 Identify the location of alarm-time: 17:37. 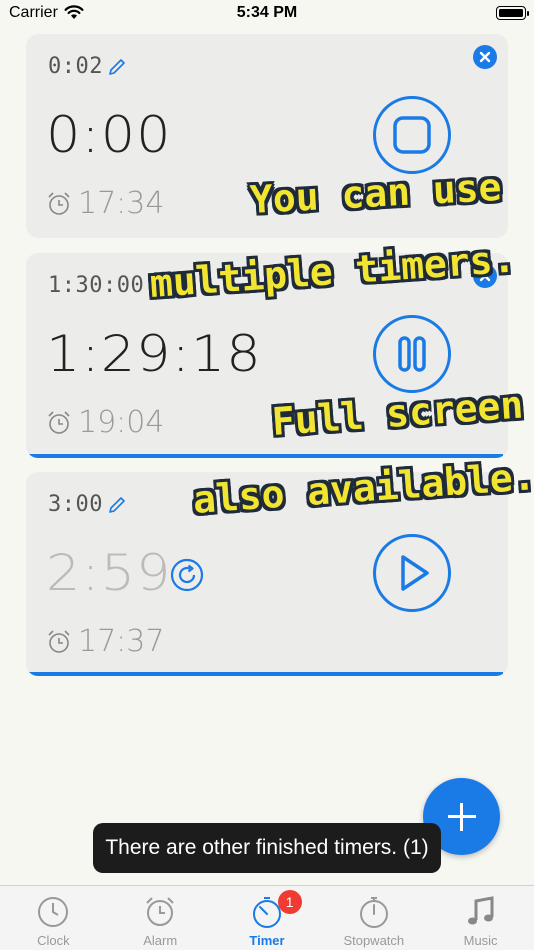
(121, 641).